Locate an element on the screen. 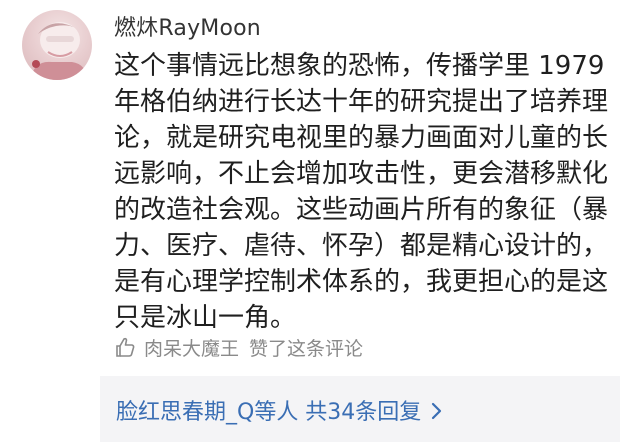 The image size is (640, 444). like-info: 肉呆大魔王 赞了这条评论 is located at coordinates (238, 347).